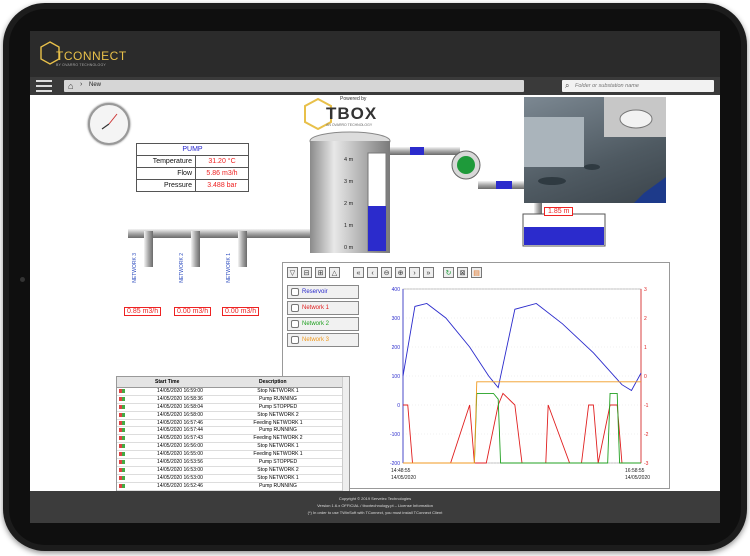 Image resolution: width=750 pixels, height=556 pixels. I want to click on y-left-tick-label: 200, so click(396, 348).